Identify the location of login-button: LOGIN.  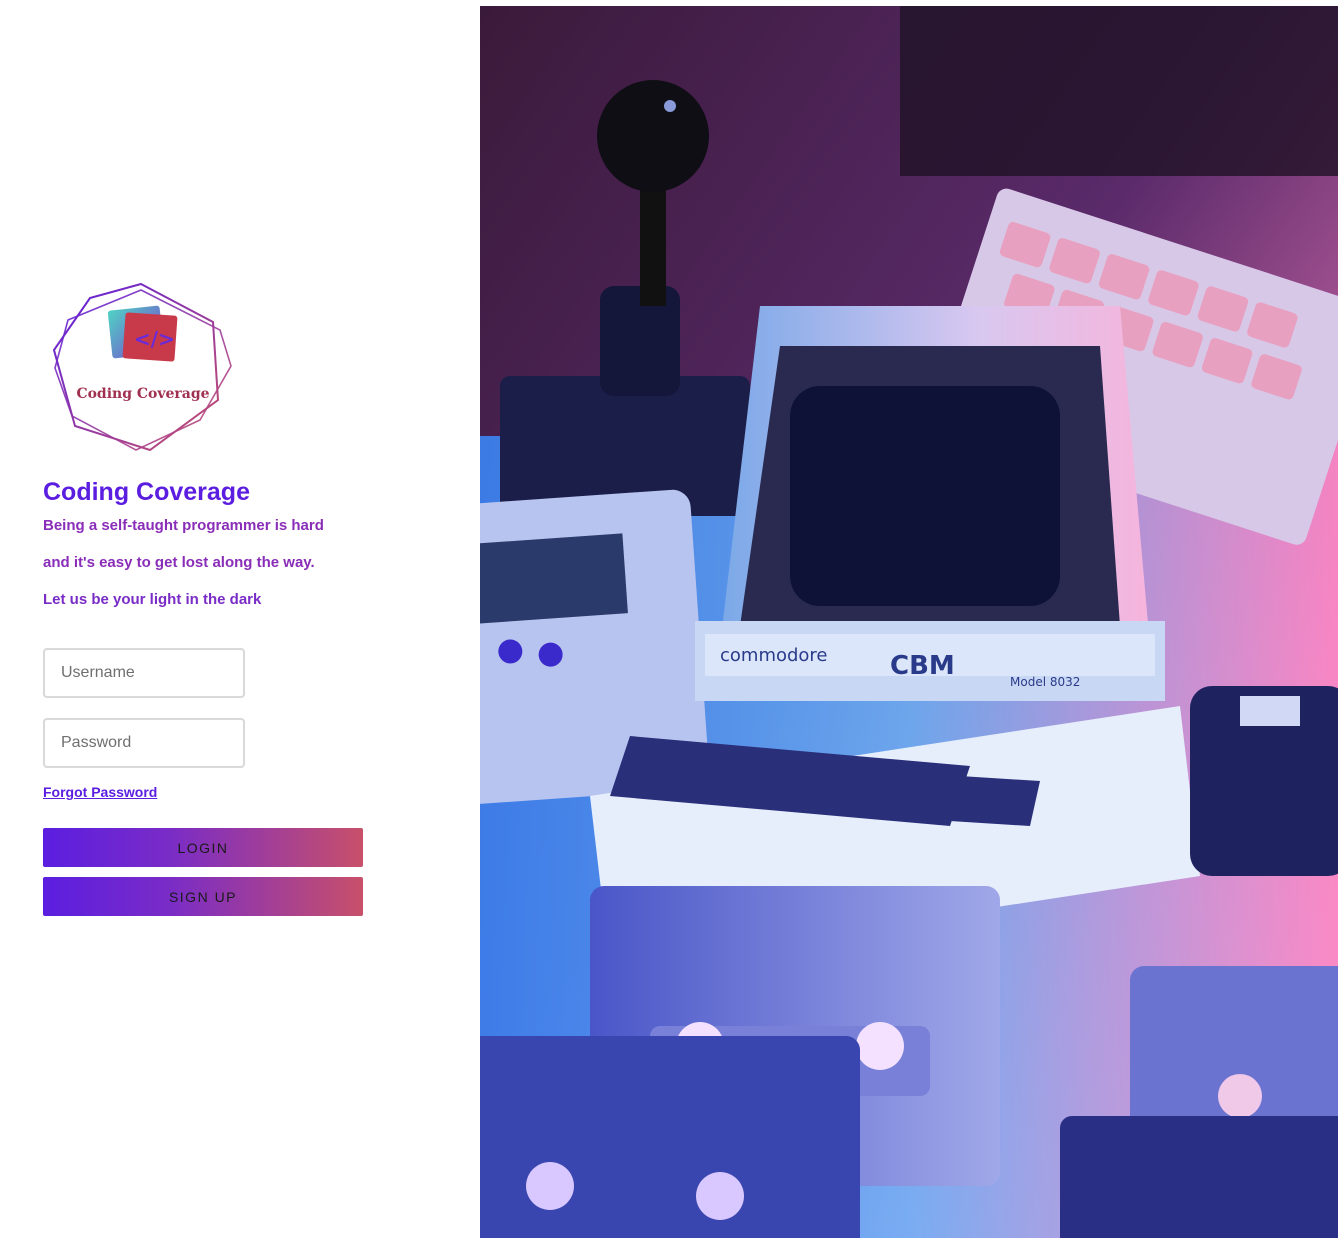
(203, 847).